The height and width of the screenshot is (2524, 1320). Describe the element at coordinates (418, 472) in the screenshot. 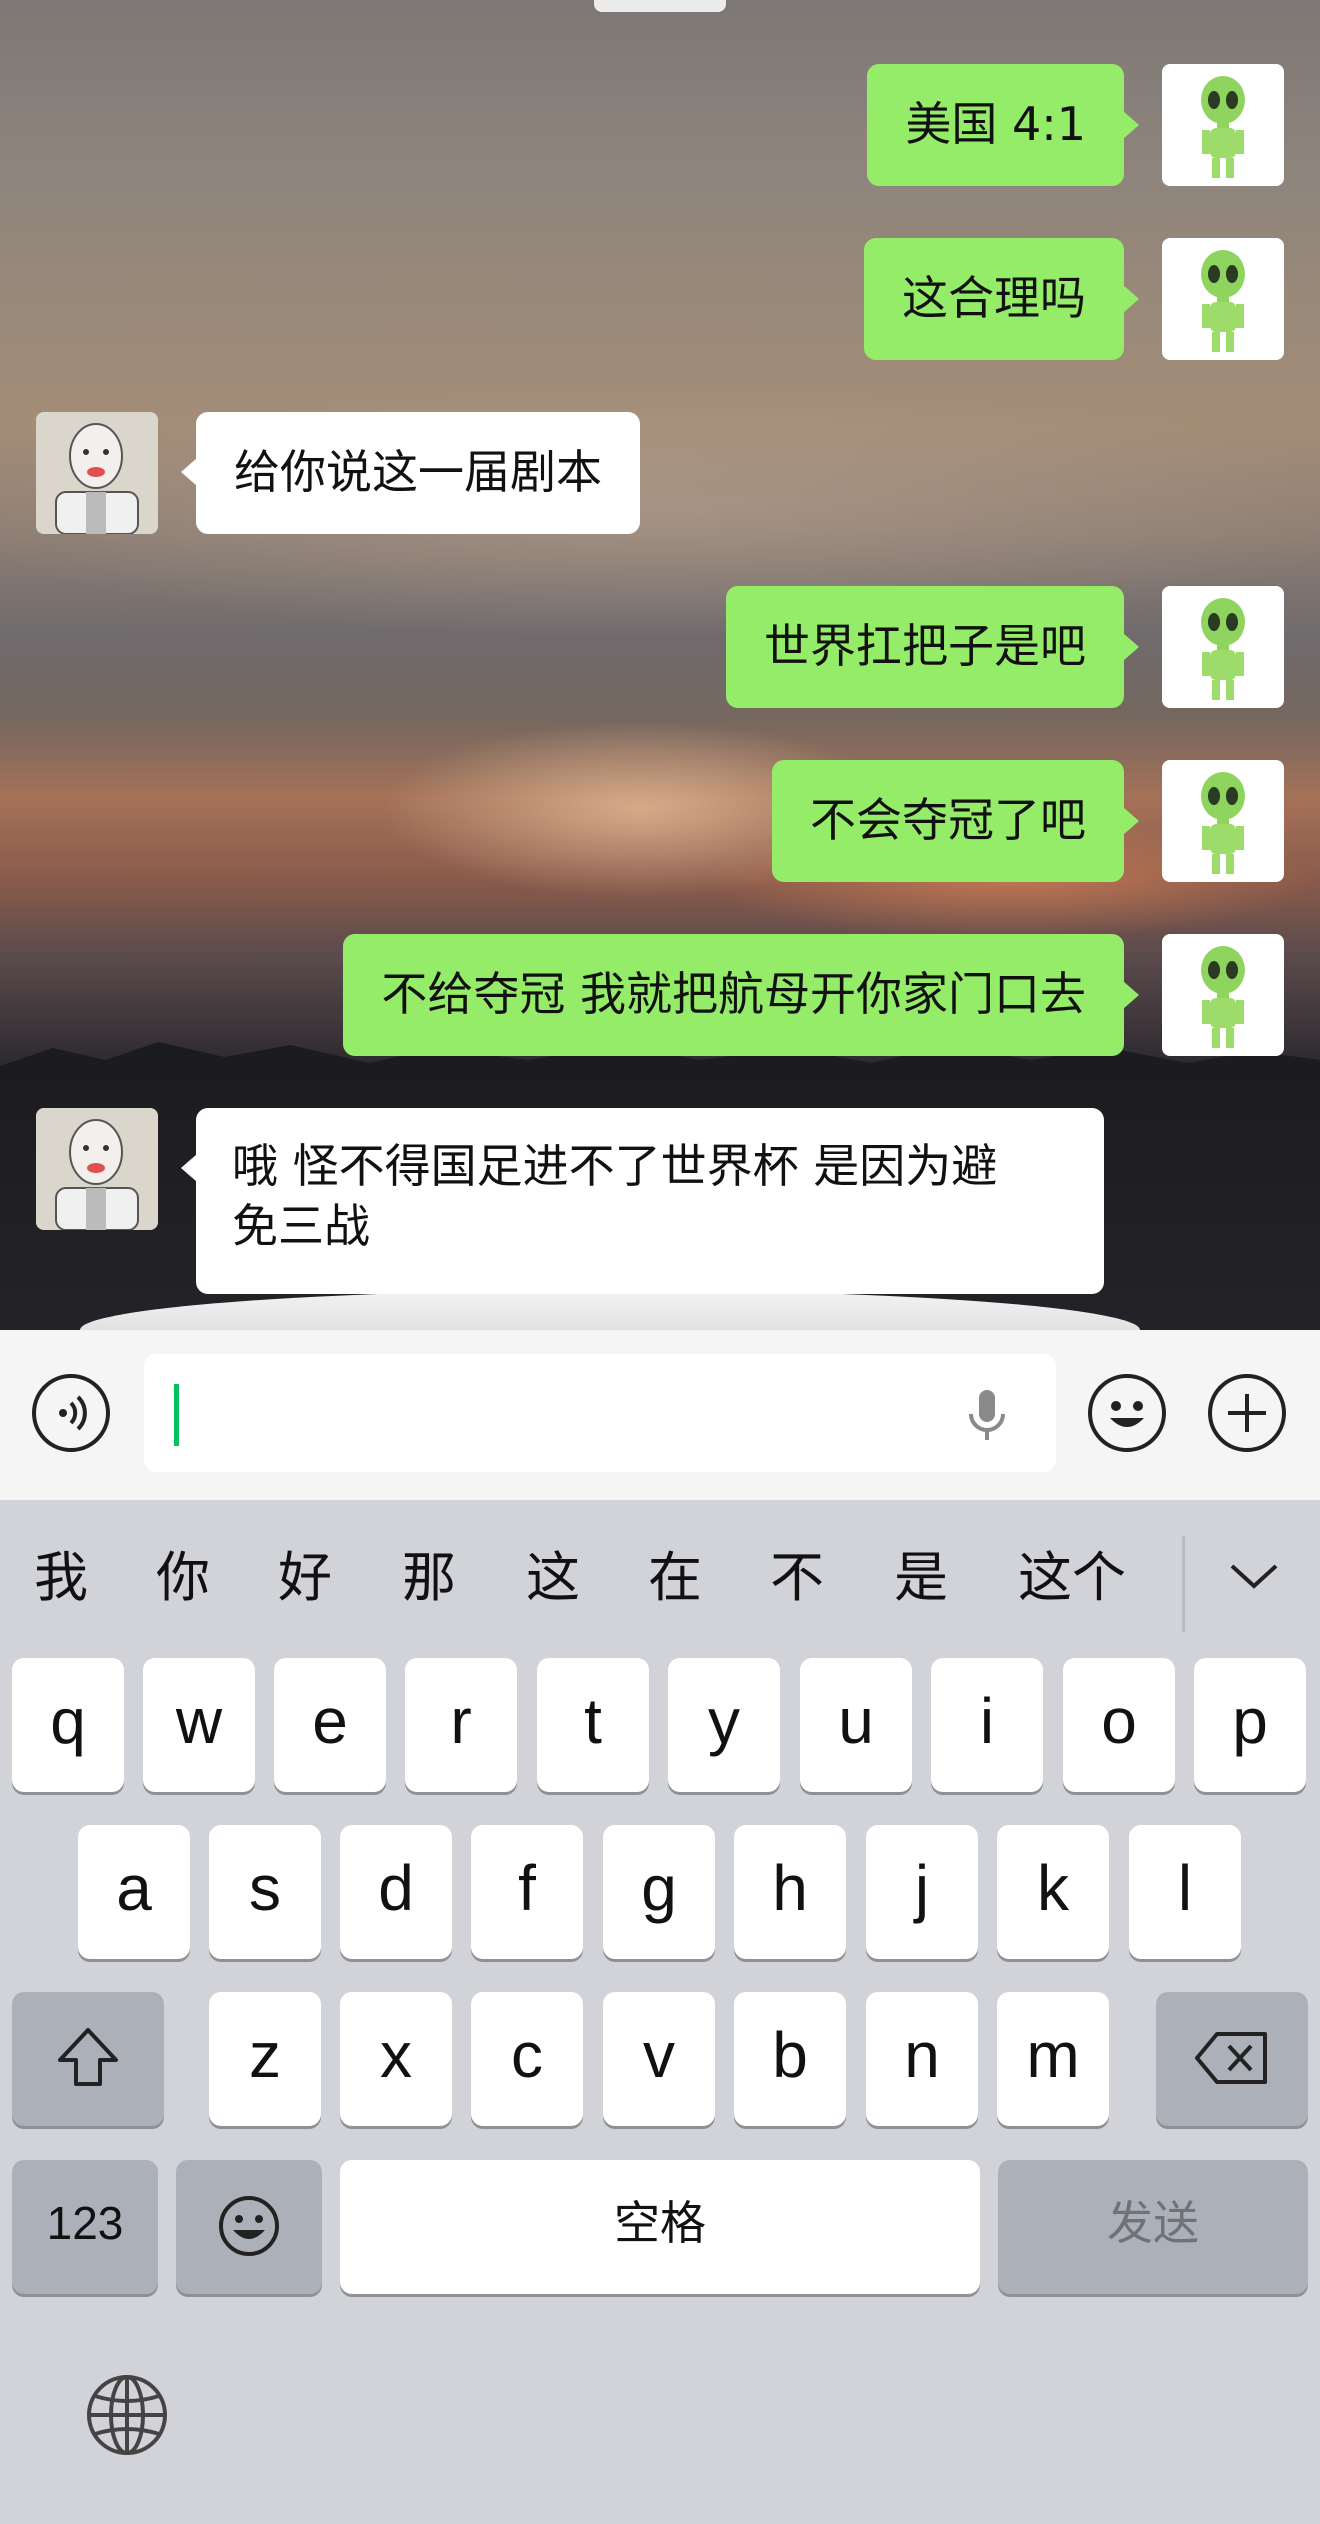

I see `message-text: 给你说这一届剧本` at that location.